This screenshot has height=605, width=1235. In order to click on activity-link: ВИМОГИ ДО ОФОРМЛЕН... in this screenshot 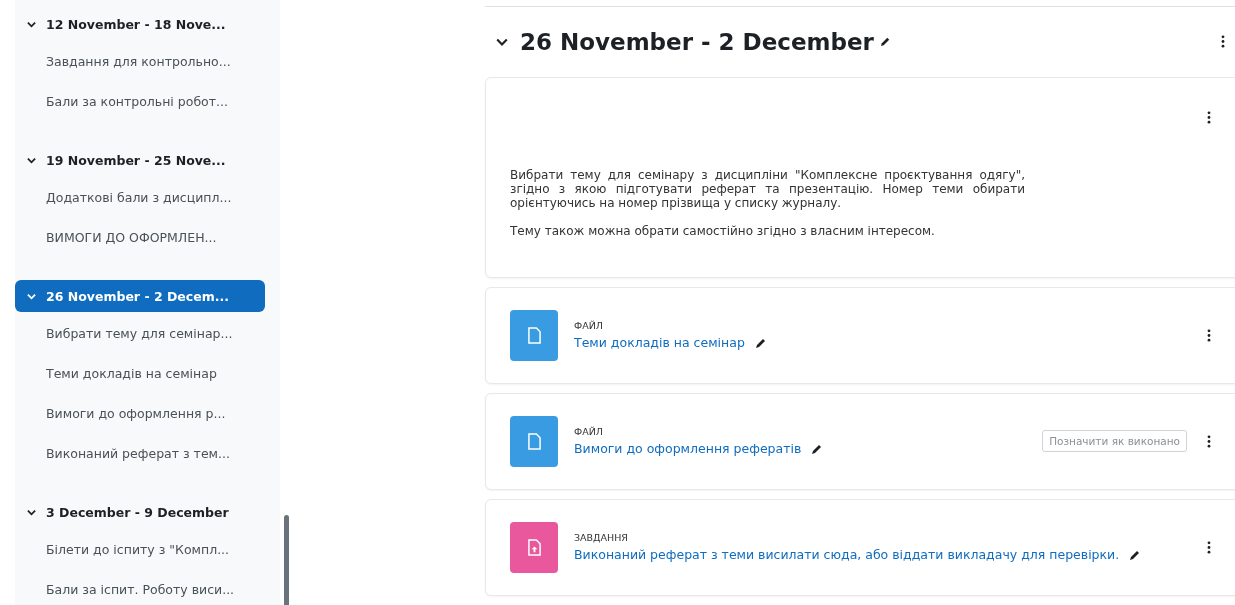, I will do `click(147, 240)`.